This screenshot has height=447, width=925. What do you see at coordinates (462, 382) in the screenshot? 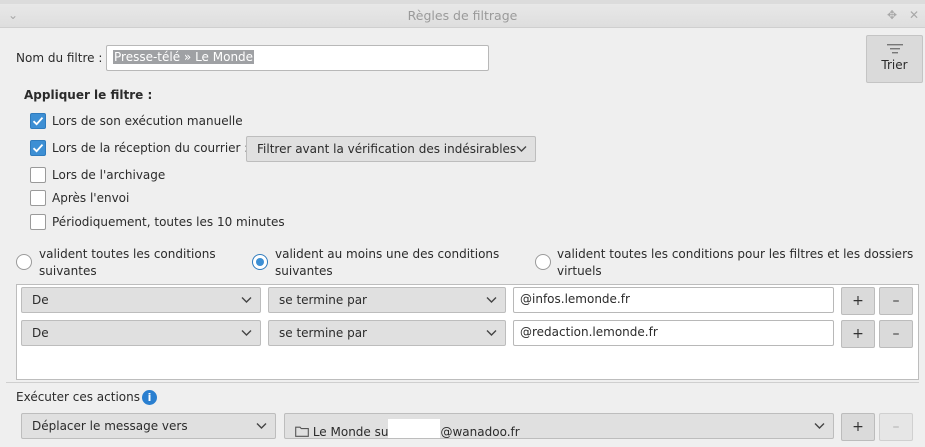
I see `section-separator` at bounding box center [462, 382].